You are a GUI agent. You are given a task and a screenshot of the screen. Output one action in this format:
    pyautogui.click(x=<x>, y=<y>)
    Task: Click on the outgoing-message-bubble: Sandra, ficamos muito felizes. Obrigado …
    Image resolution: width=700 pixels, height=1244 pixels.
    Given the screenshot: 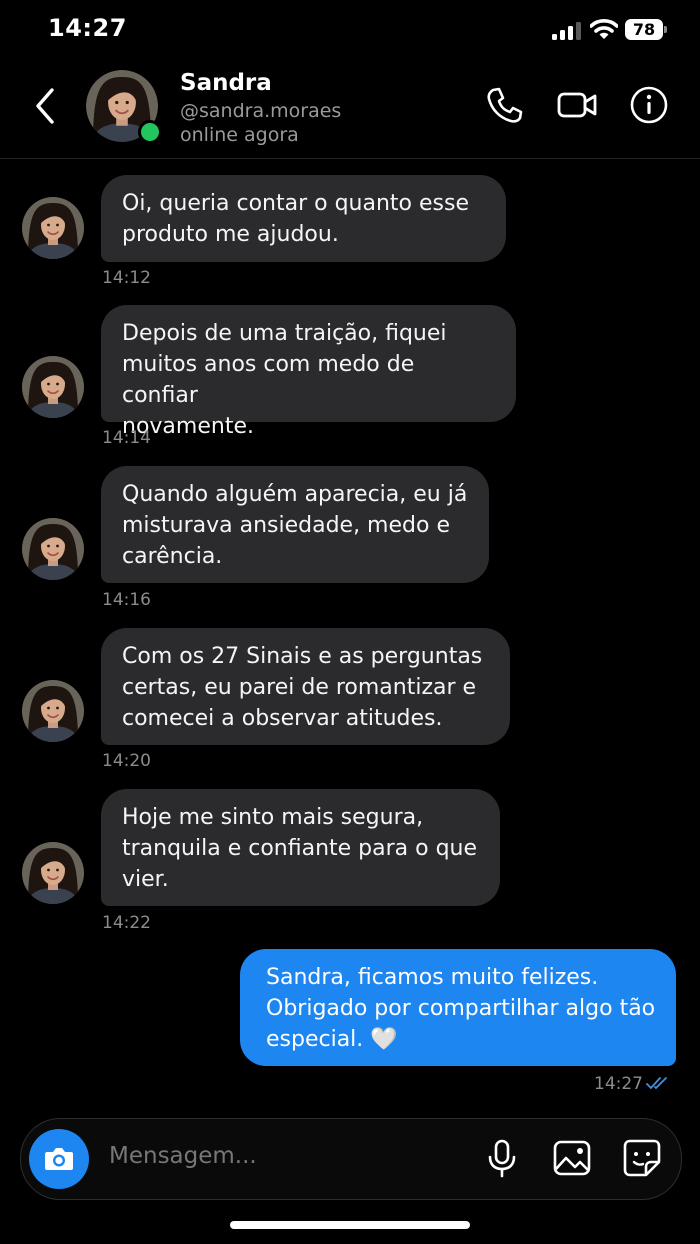 What is the action you would take?
    pyautogui.click(x=458, y=1007)
    